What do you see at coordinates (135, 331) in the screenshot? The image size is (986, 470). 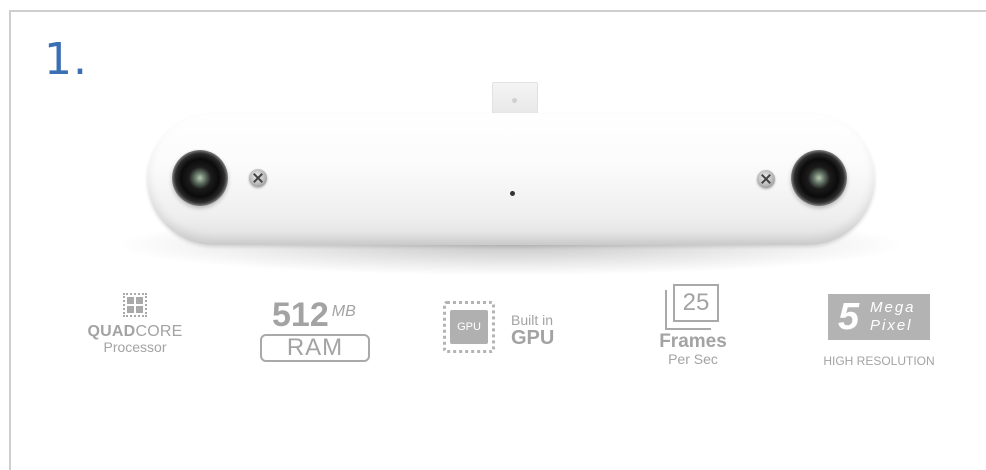 I see `quadcore-label: QUADCORE` at bounding box center [135, 331].